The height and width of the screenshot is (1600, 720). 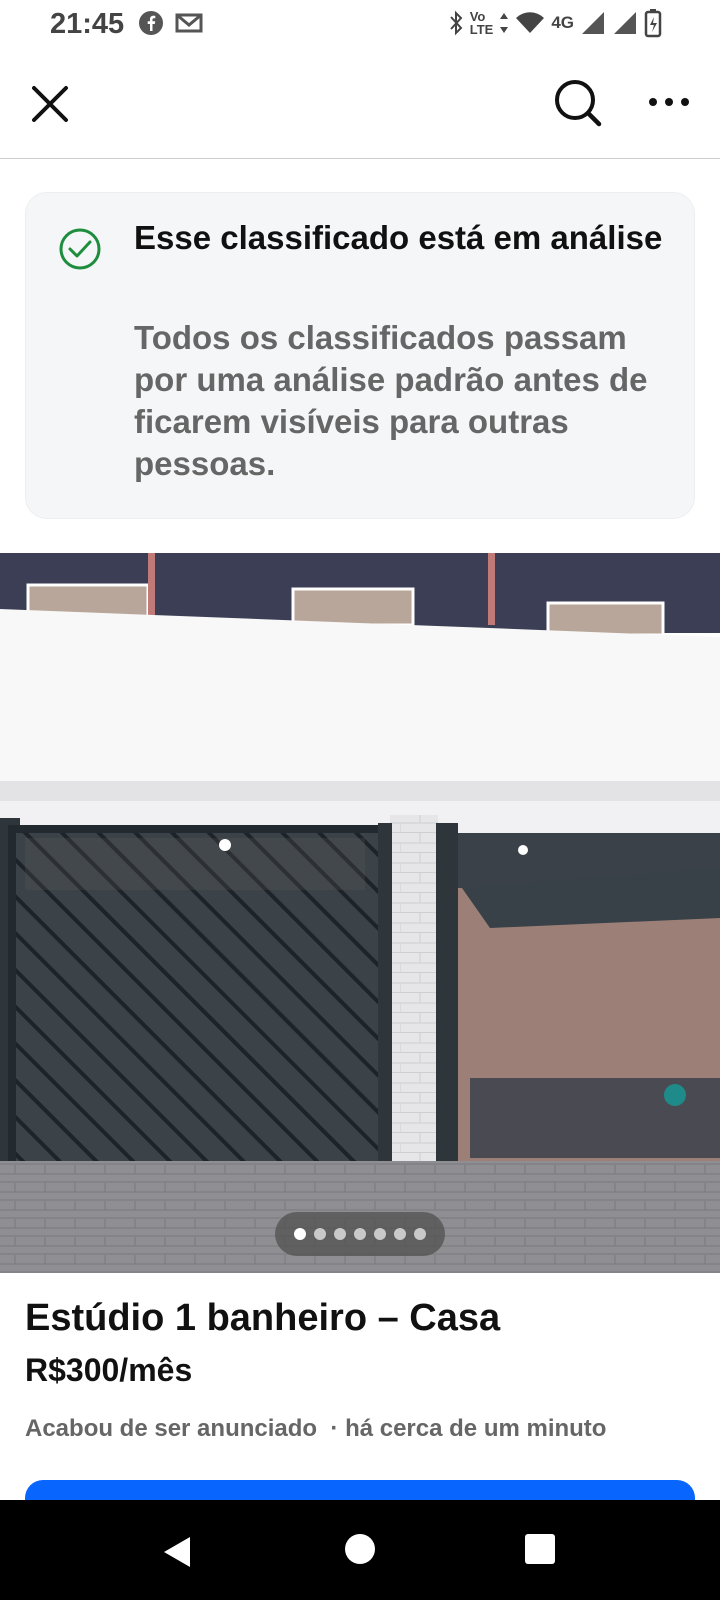 I want to click on photo-pager, so click(x=360, y=1234).